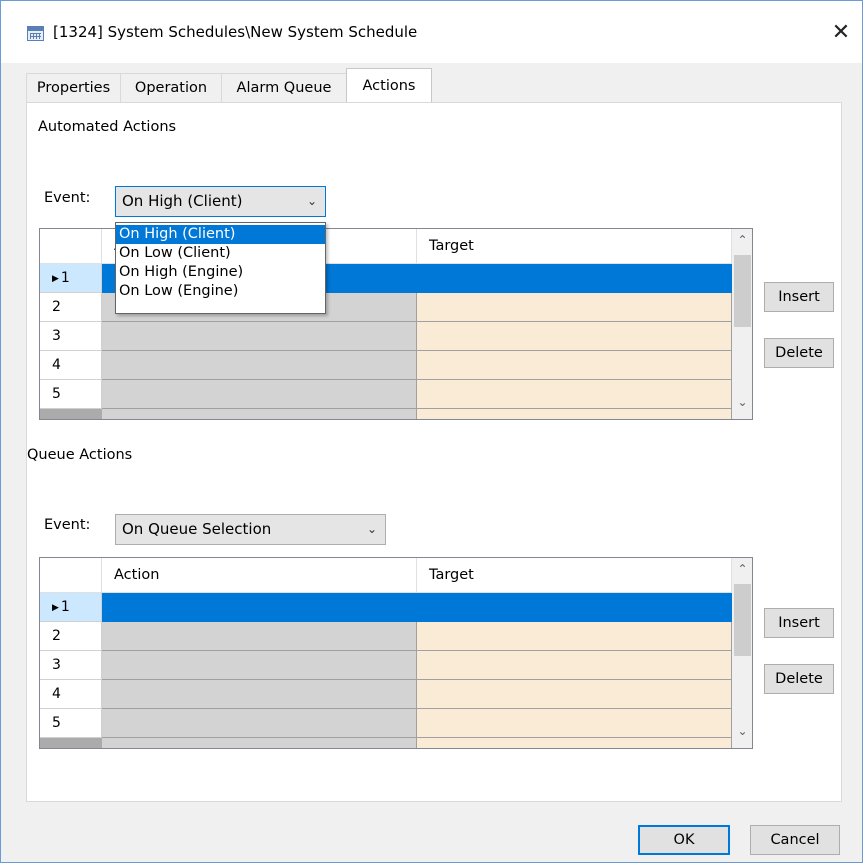 Image resolution: width=863 pixels, height=863 pixels. I want to click on queue-event-label: Event:, so click(67, 525).